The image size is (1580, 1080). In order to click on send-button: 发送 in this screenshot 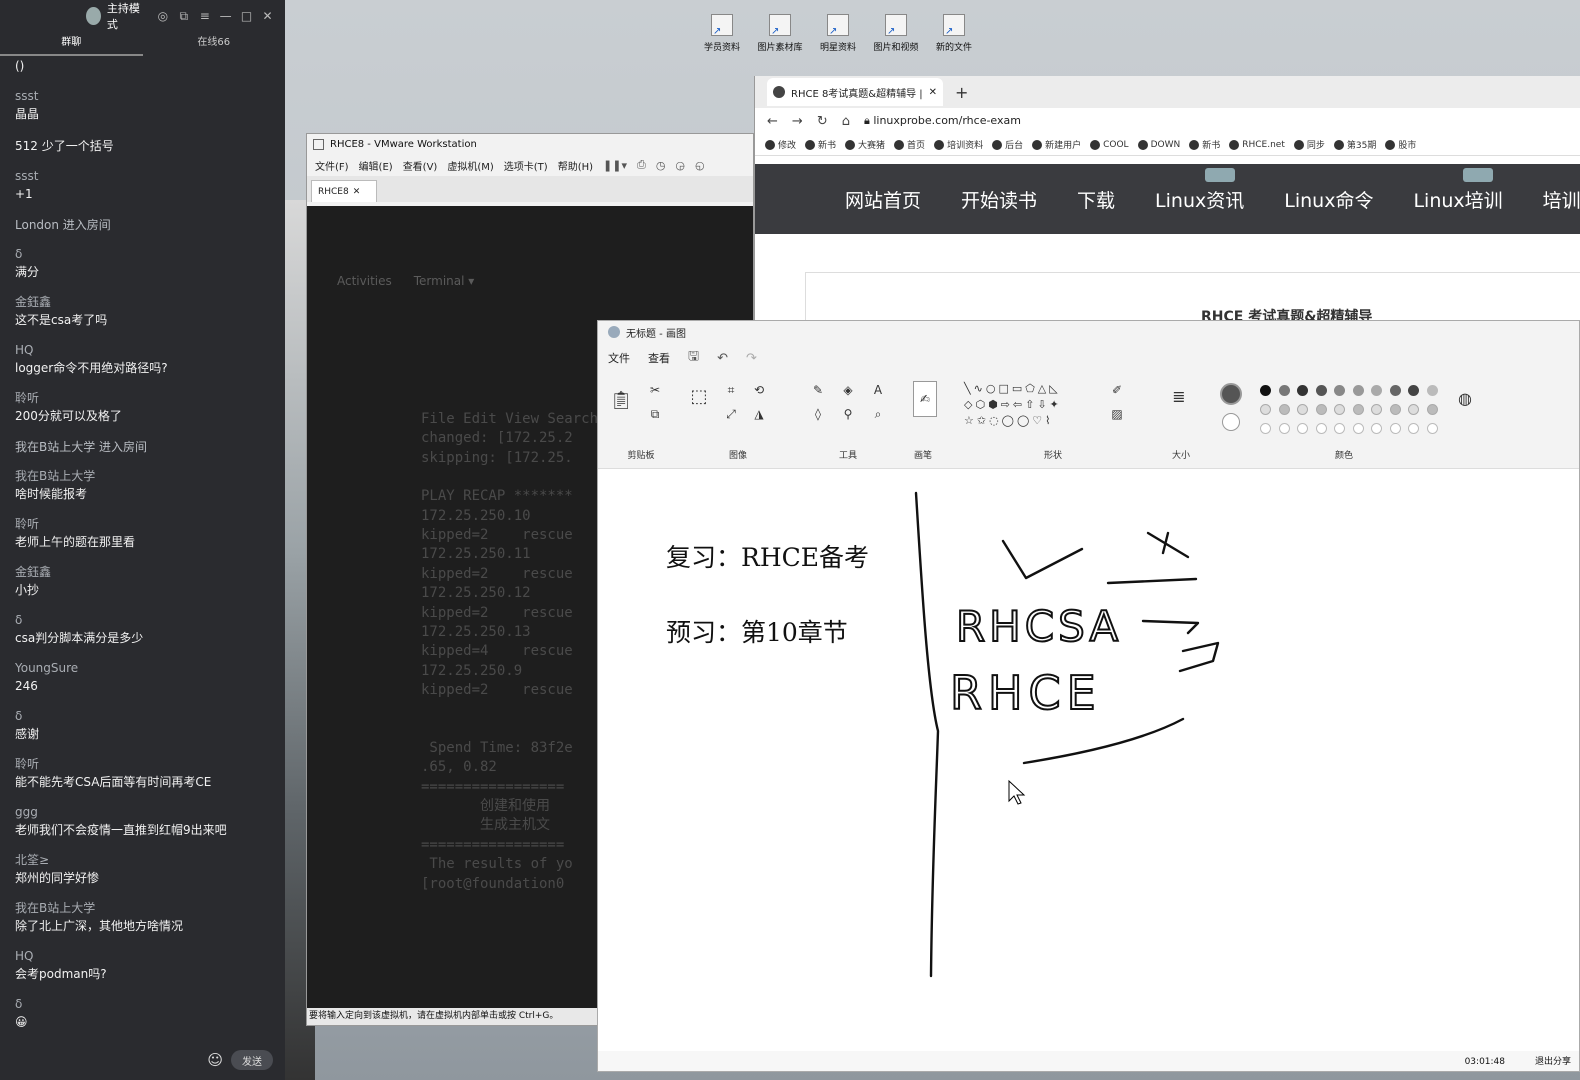, I will do `click(252, 1060)`.